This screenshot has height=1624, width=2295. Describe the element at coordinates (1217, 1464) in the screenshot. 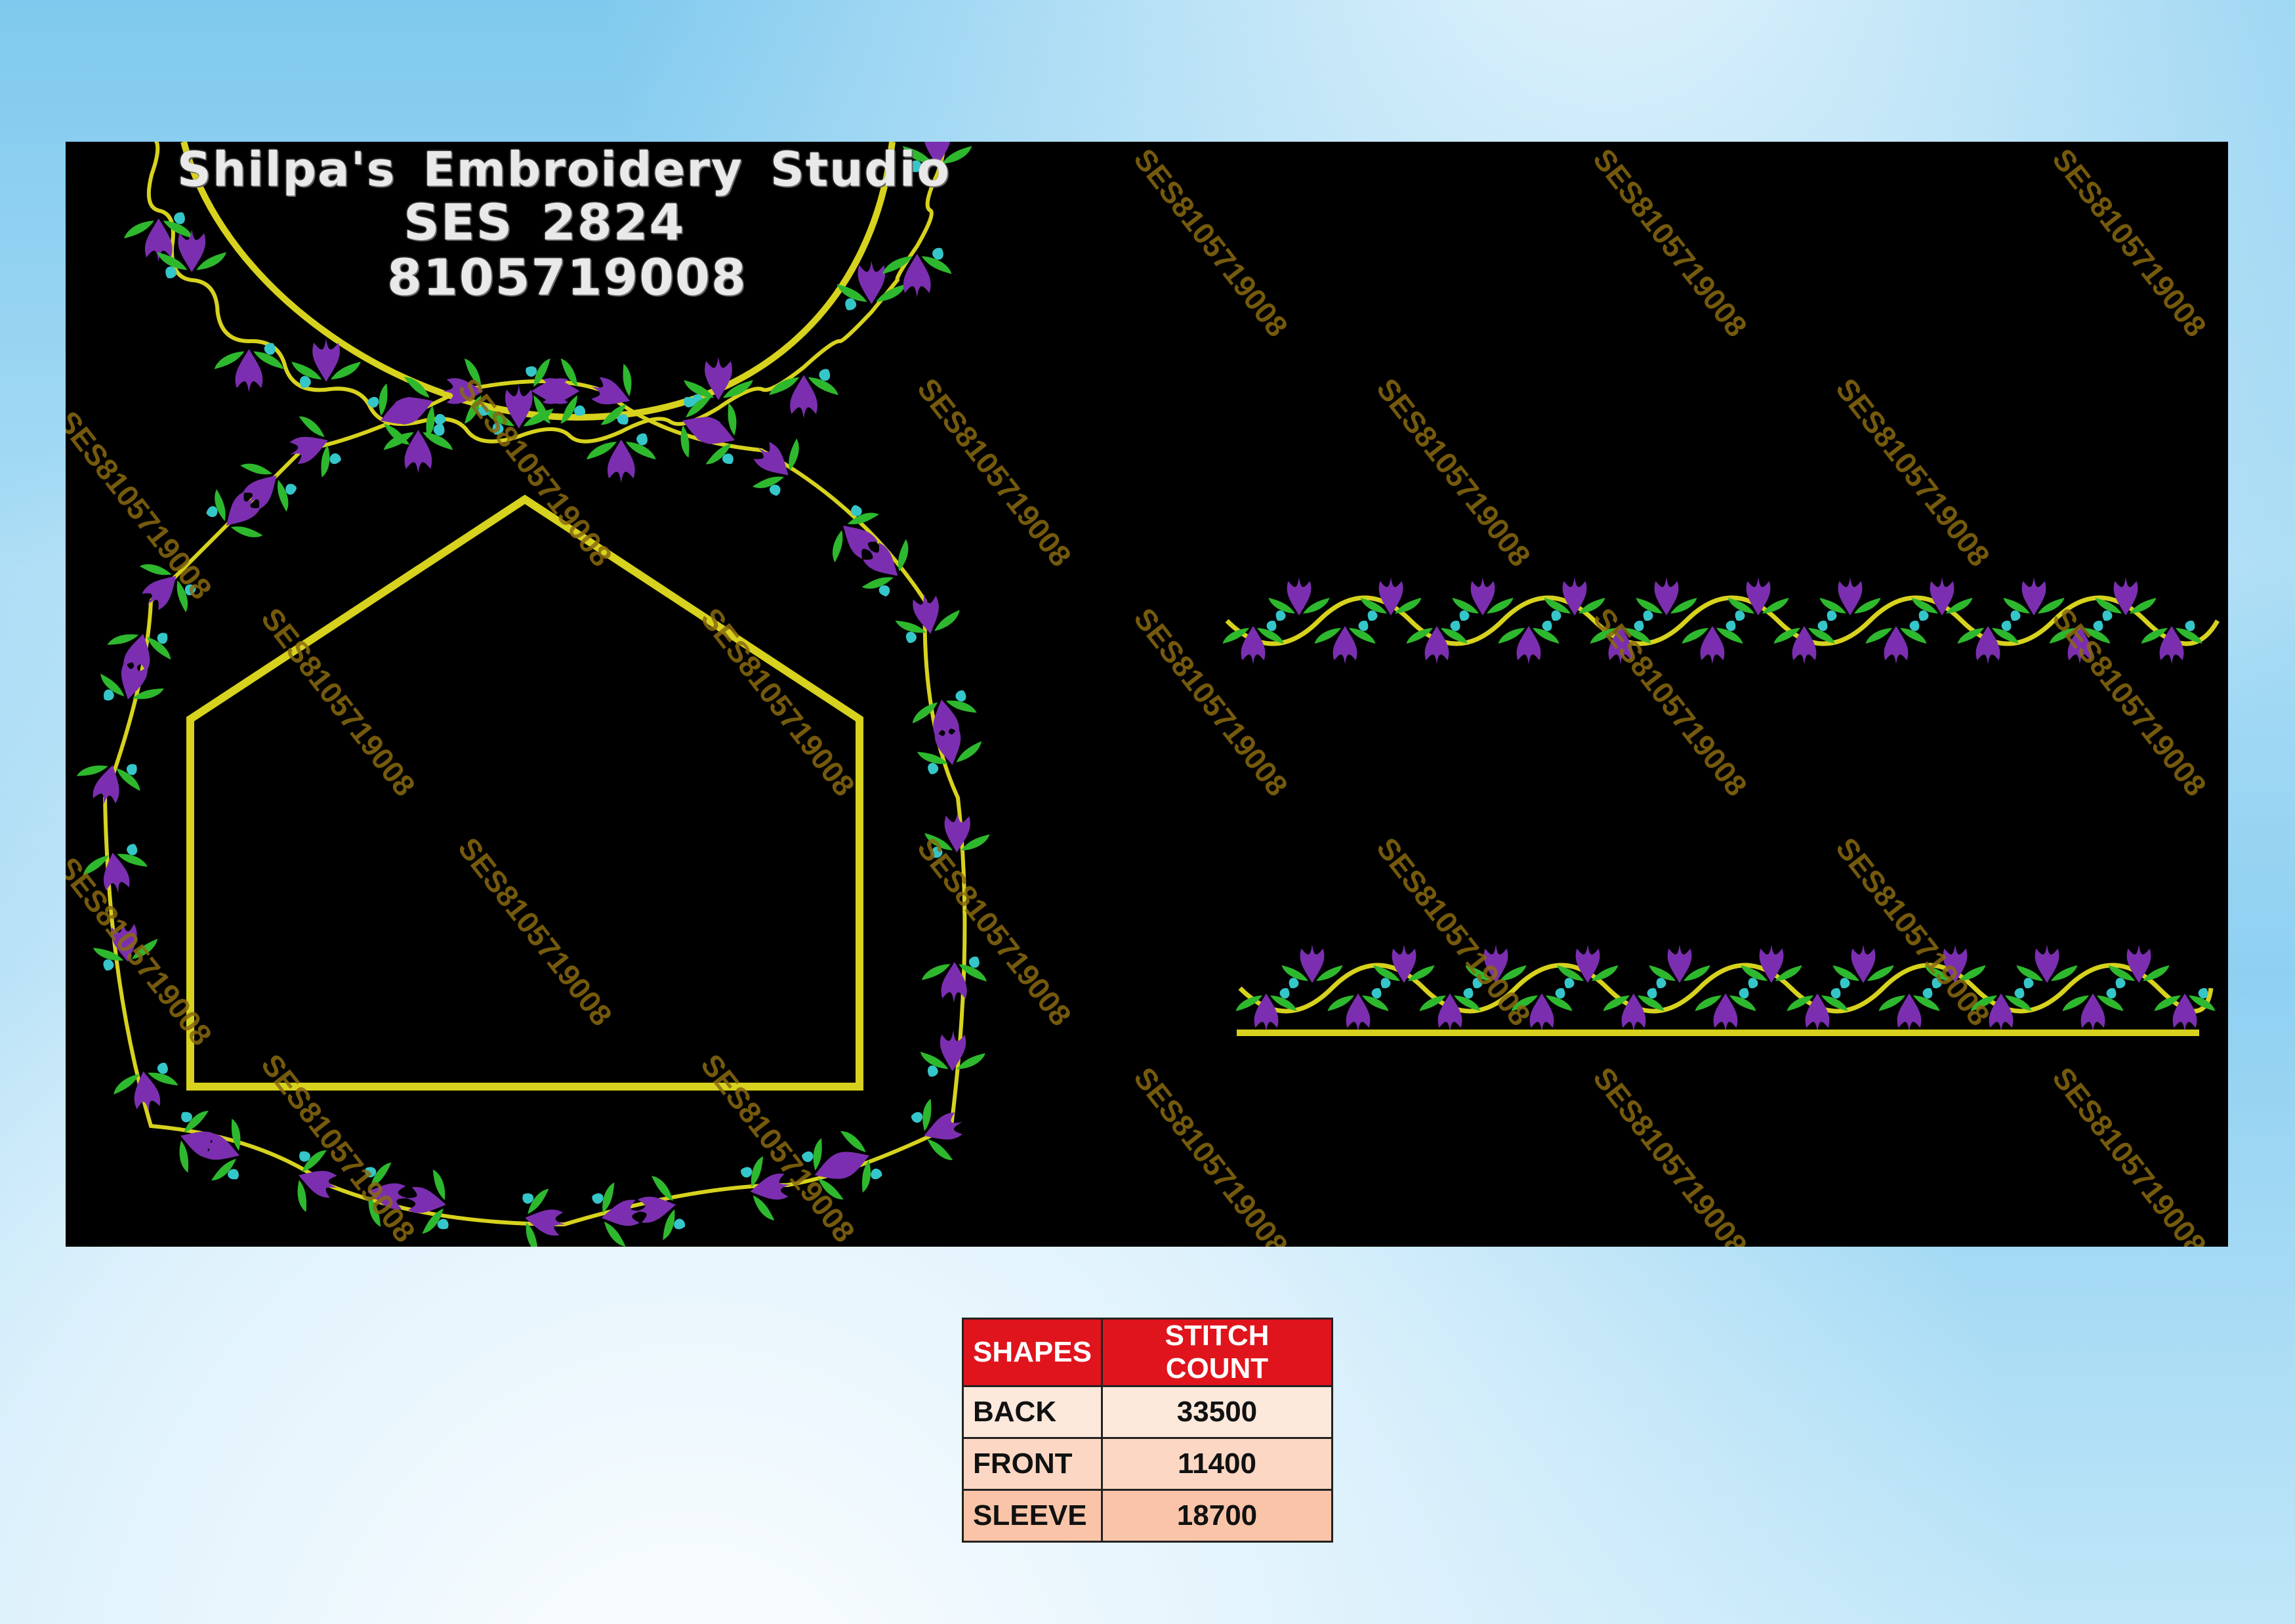

I see `stitch-count-value: 11400` at that location.